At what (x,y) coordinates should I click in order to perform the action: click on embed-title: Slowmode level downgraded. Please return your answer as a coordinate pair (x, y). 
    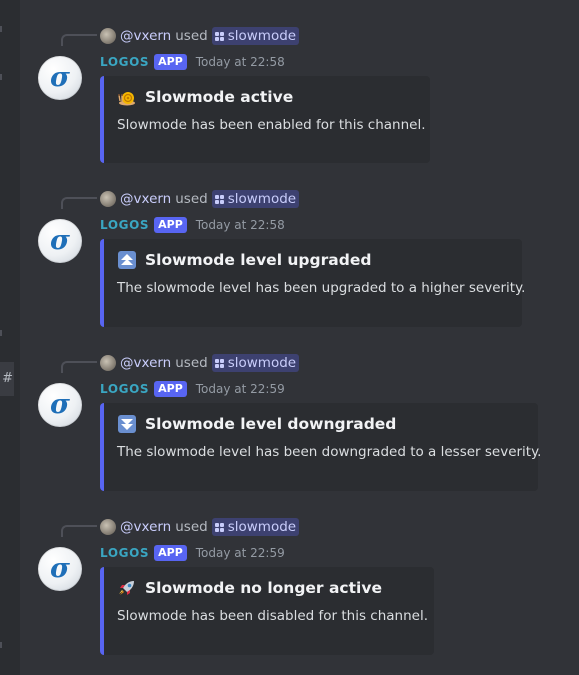
    Looking at the image, I should click on (271, 424).